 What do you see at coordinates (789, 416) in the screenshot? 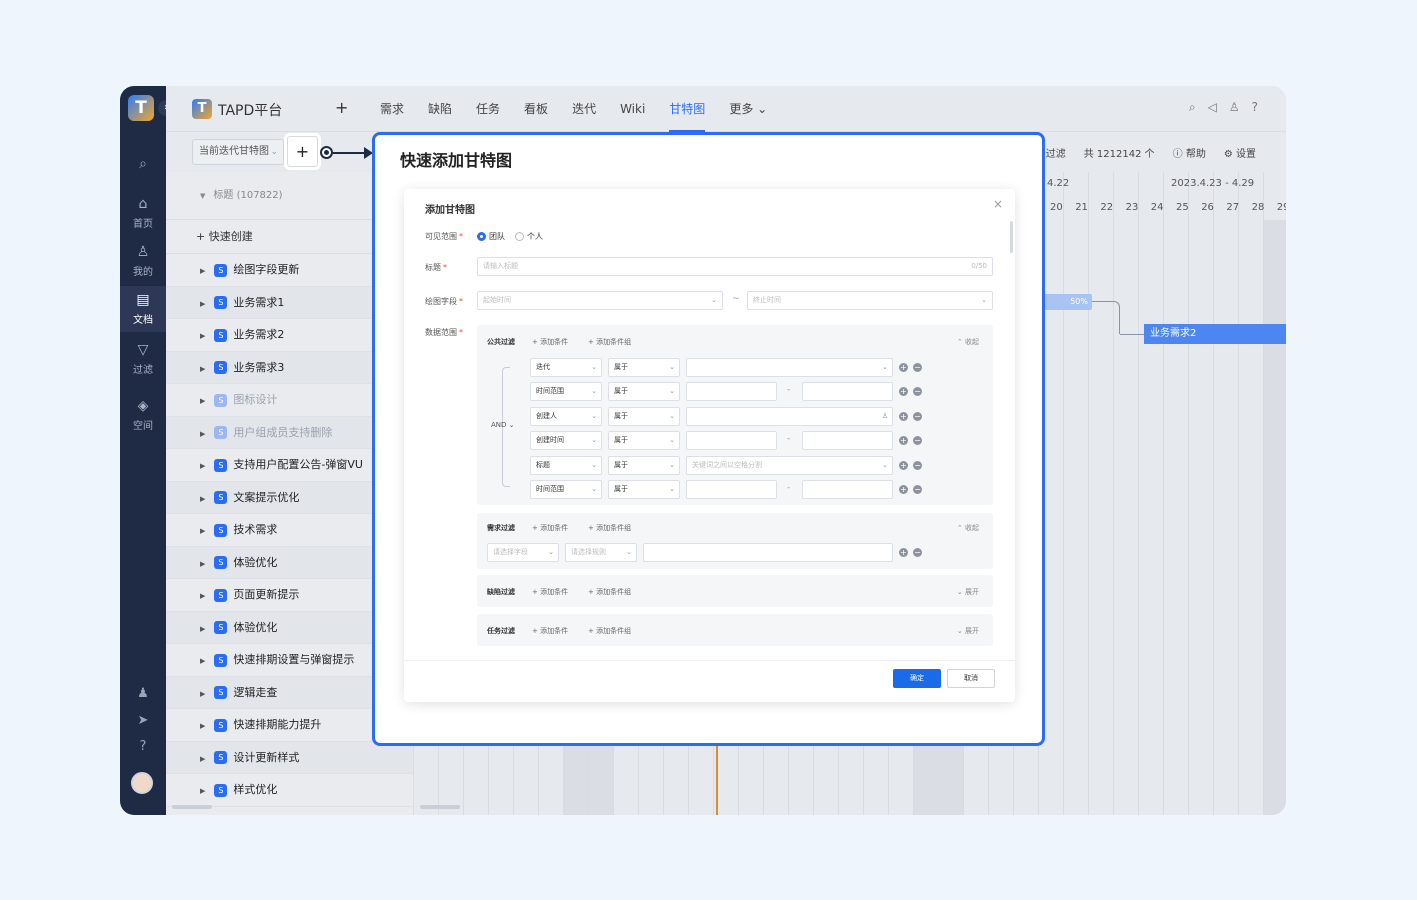
I see `user-picker: ♙` at bounding box center [789, 416].